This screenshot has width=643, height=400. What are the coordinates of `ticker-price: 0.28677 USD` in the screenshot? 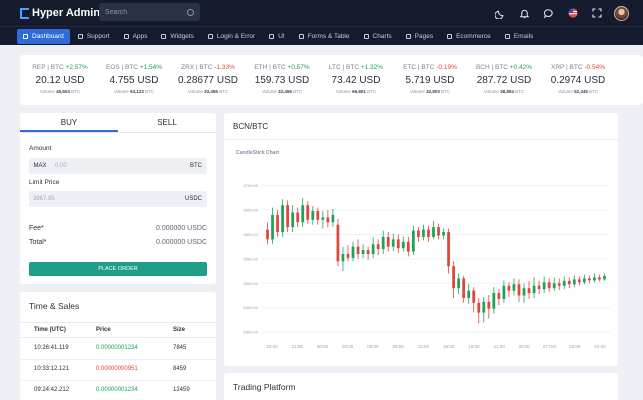 It's located at (208, 80).